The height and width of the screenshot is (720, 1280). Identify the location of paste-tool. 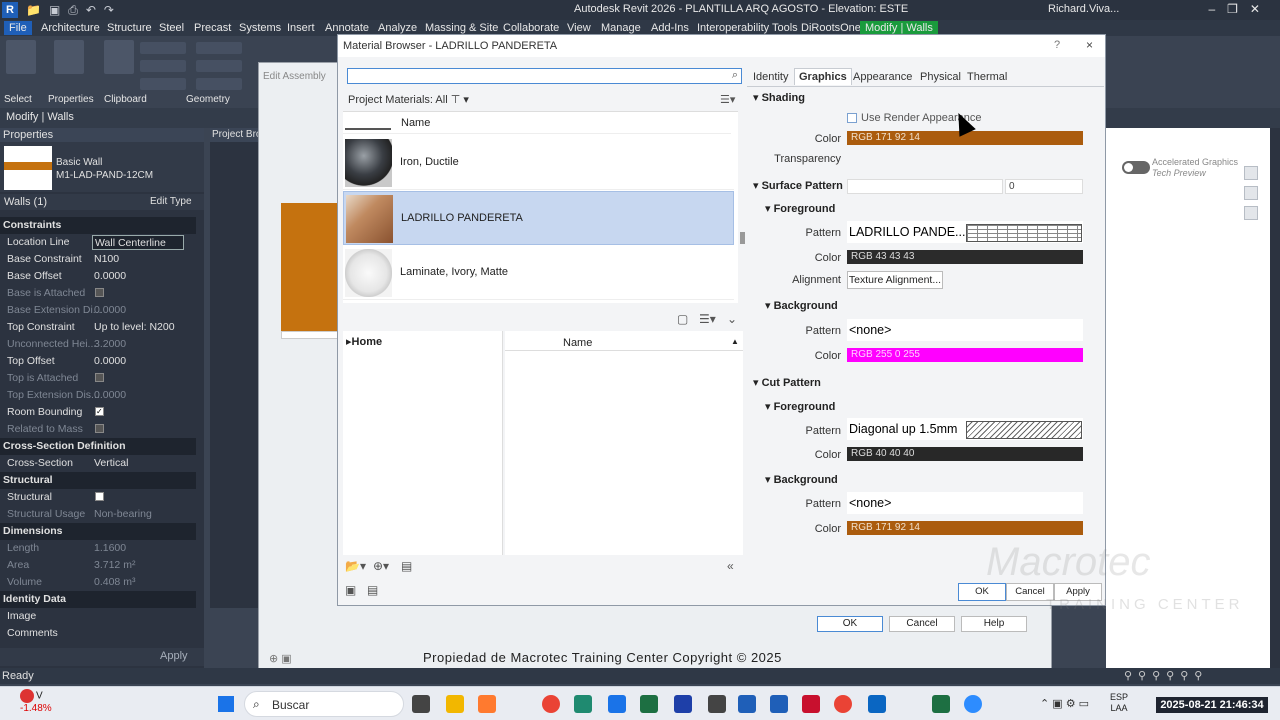
(119, 57).